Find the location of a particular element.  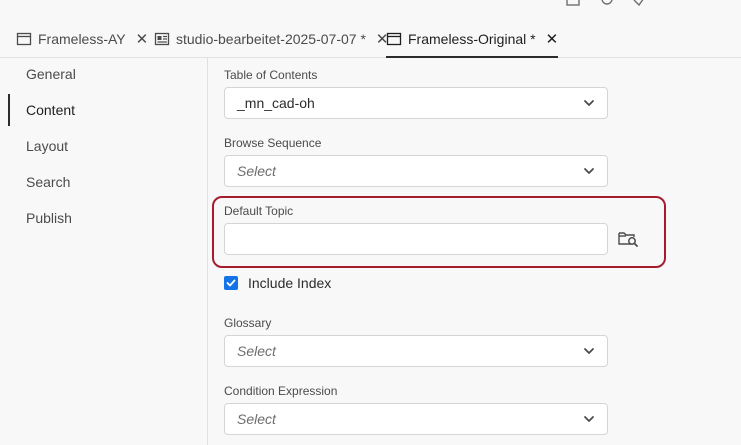

toolbar-strip is located at coordinates (370, 10).